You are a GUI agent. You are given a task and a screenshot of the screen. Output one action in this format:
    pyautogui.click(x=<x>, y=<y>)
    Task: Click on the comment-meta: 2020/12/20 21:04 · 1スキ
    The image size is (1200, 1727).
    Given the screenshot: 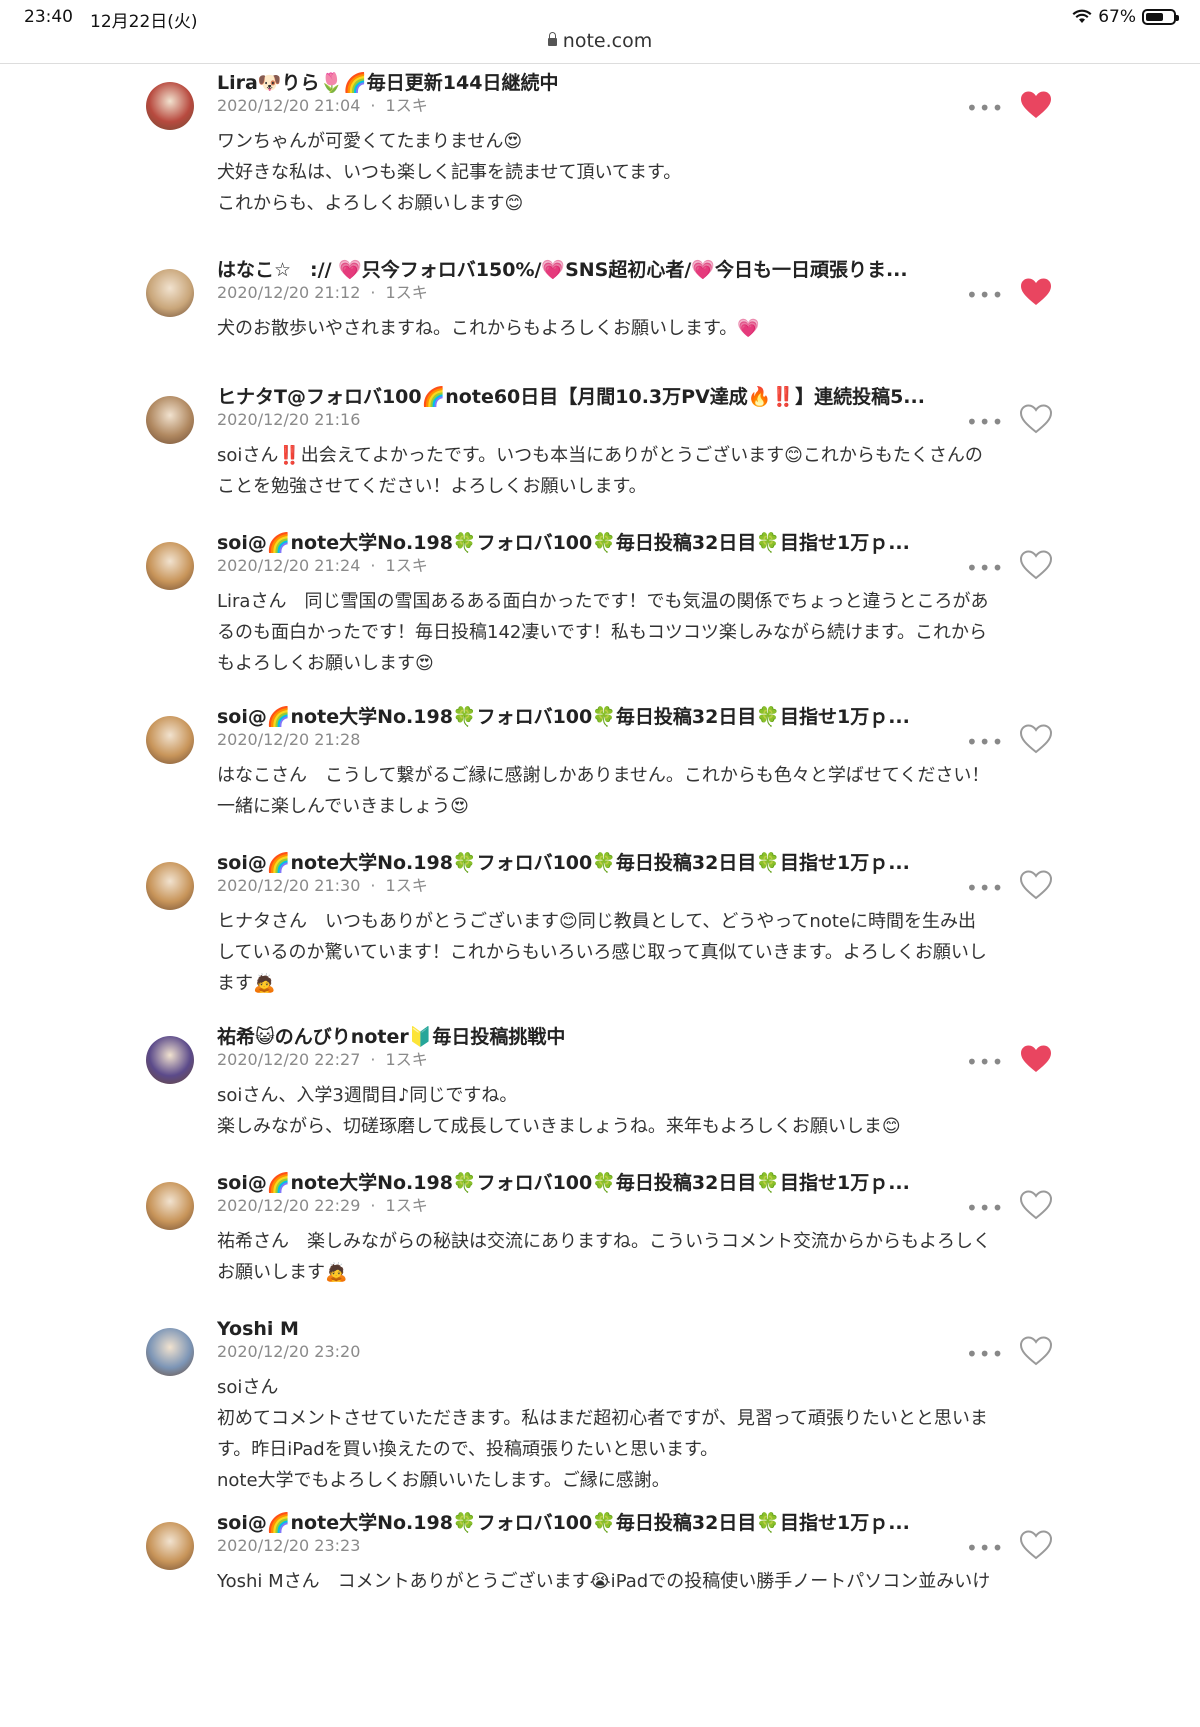 What is the action you would take?
    pyautogui.click(x=636, y=106)
    